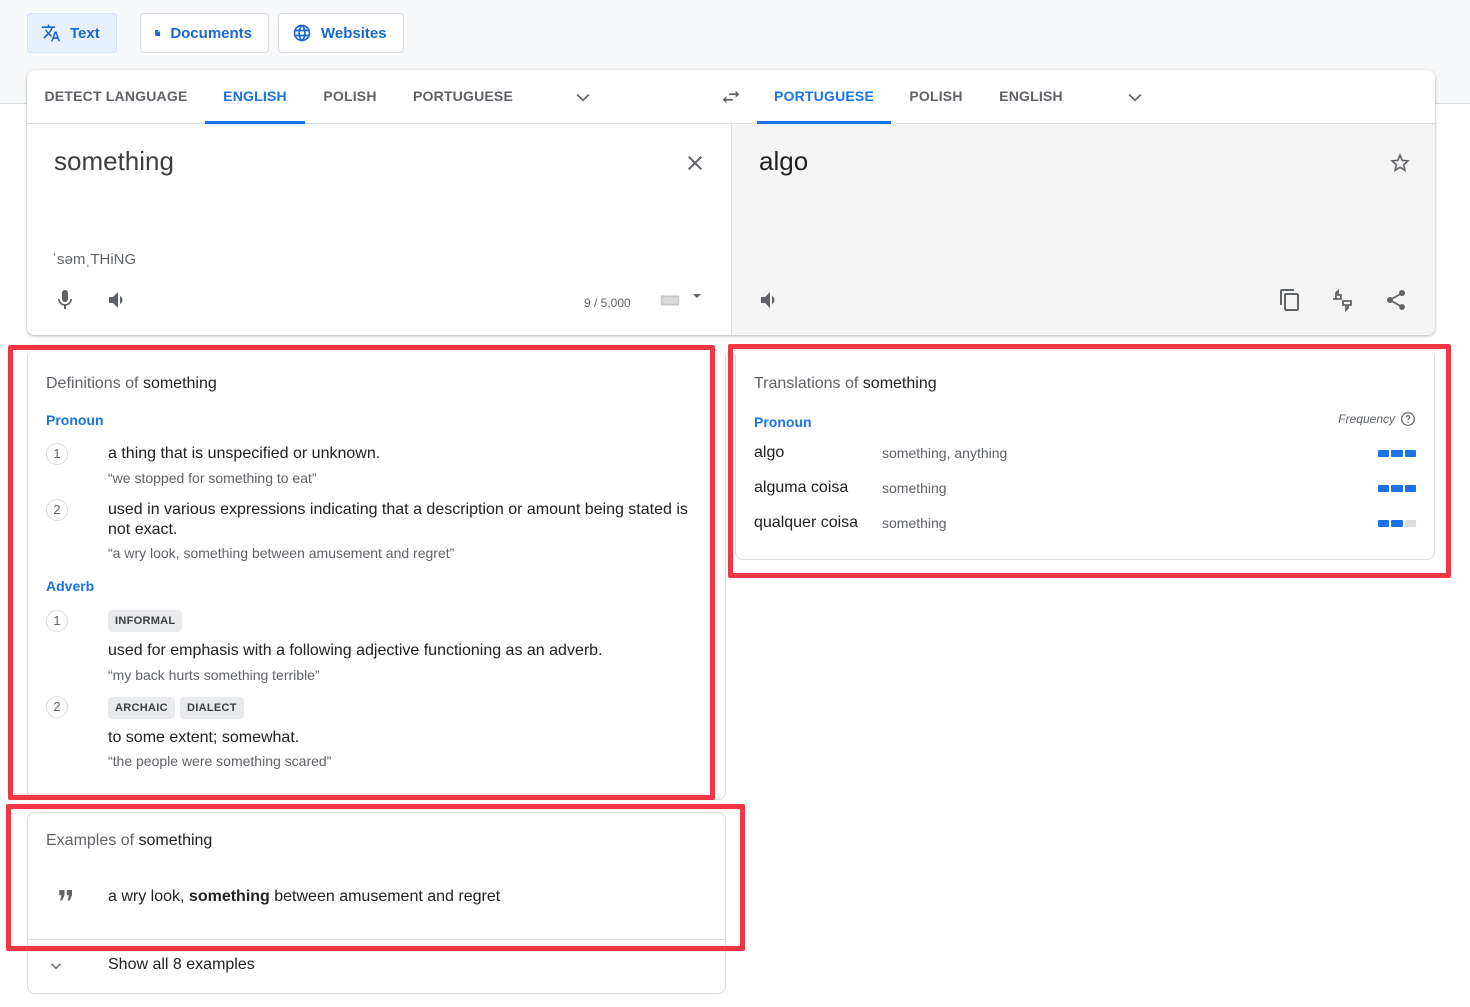 Image resolution: width=1470 pixels, height=1007 pixels. I want to click on mode-websites-button: Websites, so click(341, 33).